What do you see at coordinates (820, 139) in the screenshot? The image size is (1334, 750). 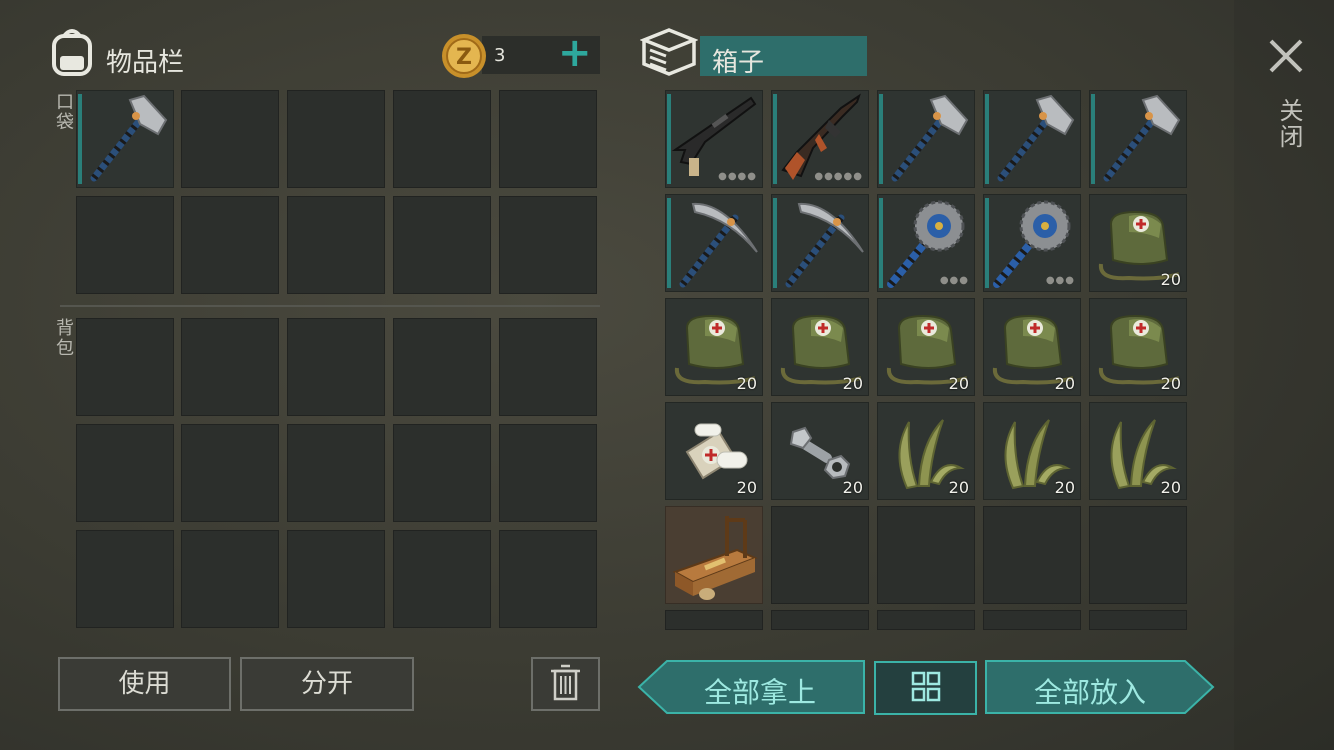 I see `container-slot: ●●●●●` at bounding box center [820, 139].